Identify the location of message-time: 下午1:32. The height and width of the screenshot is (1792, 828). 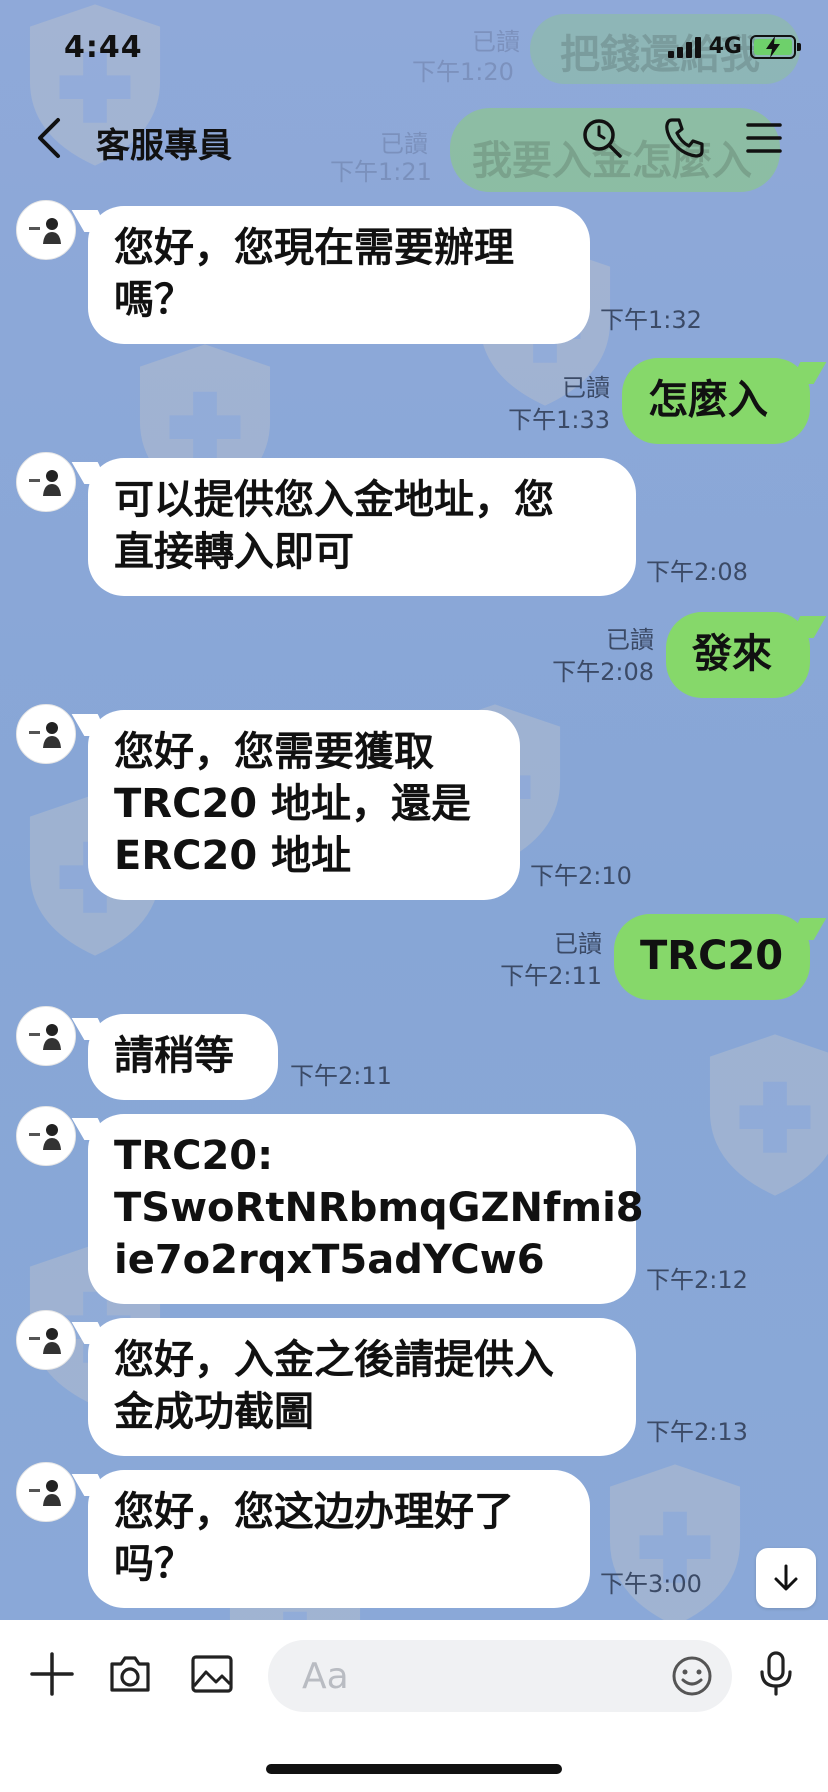
(651, 320).